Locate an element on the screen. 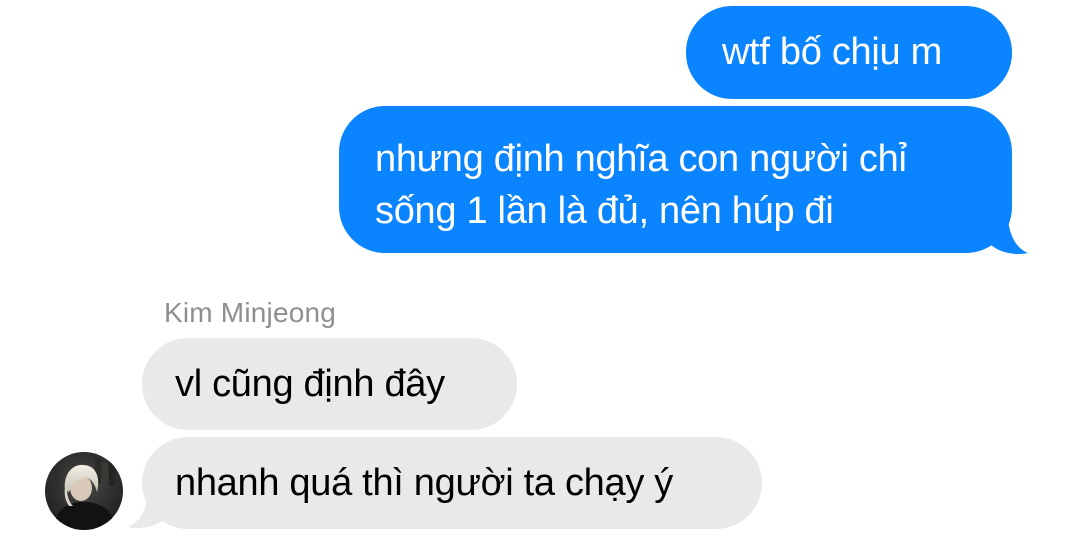 This screenshot has width=1080, height=555. received-message-bubble: vl cũng định đây is located at coordinates (329, 384).